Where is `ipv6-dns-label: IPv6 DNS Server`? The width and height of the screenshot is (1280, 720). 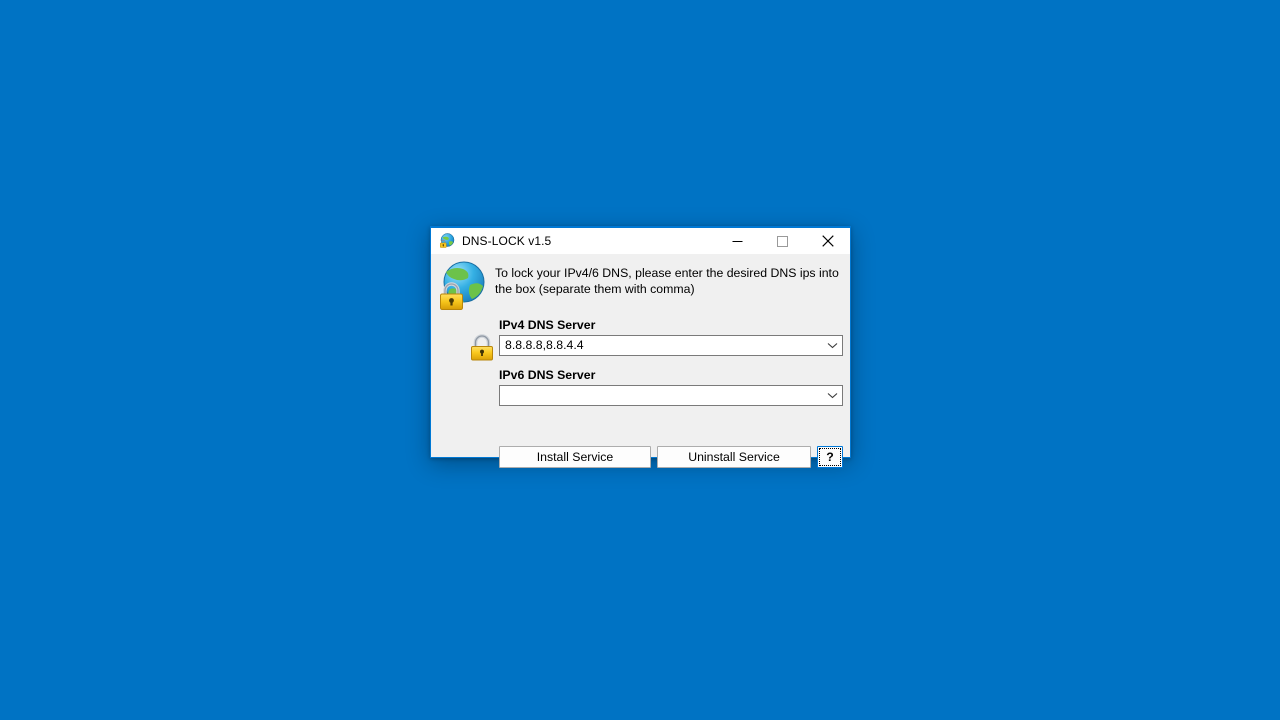
ipv6-dns-label: IPv6 DNS Server is located at coordinates (547, 375).